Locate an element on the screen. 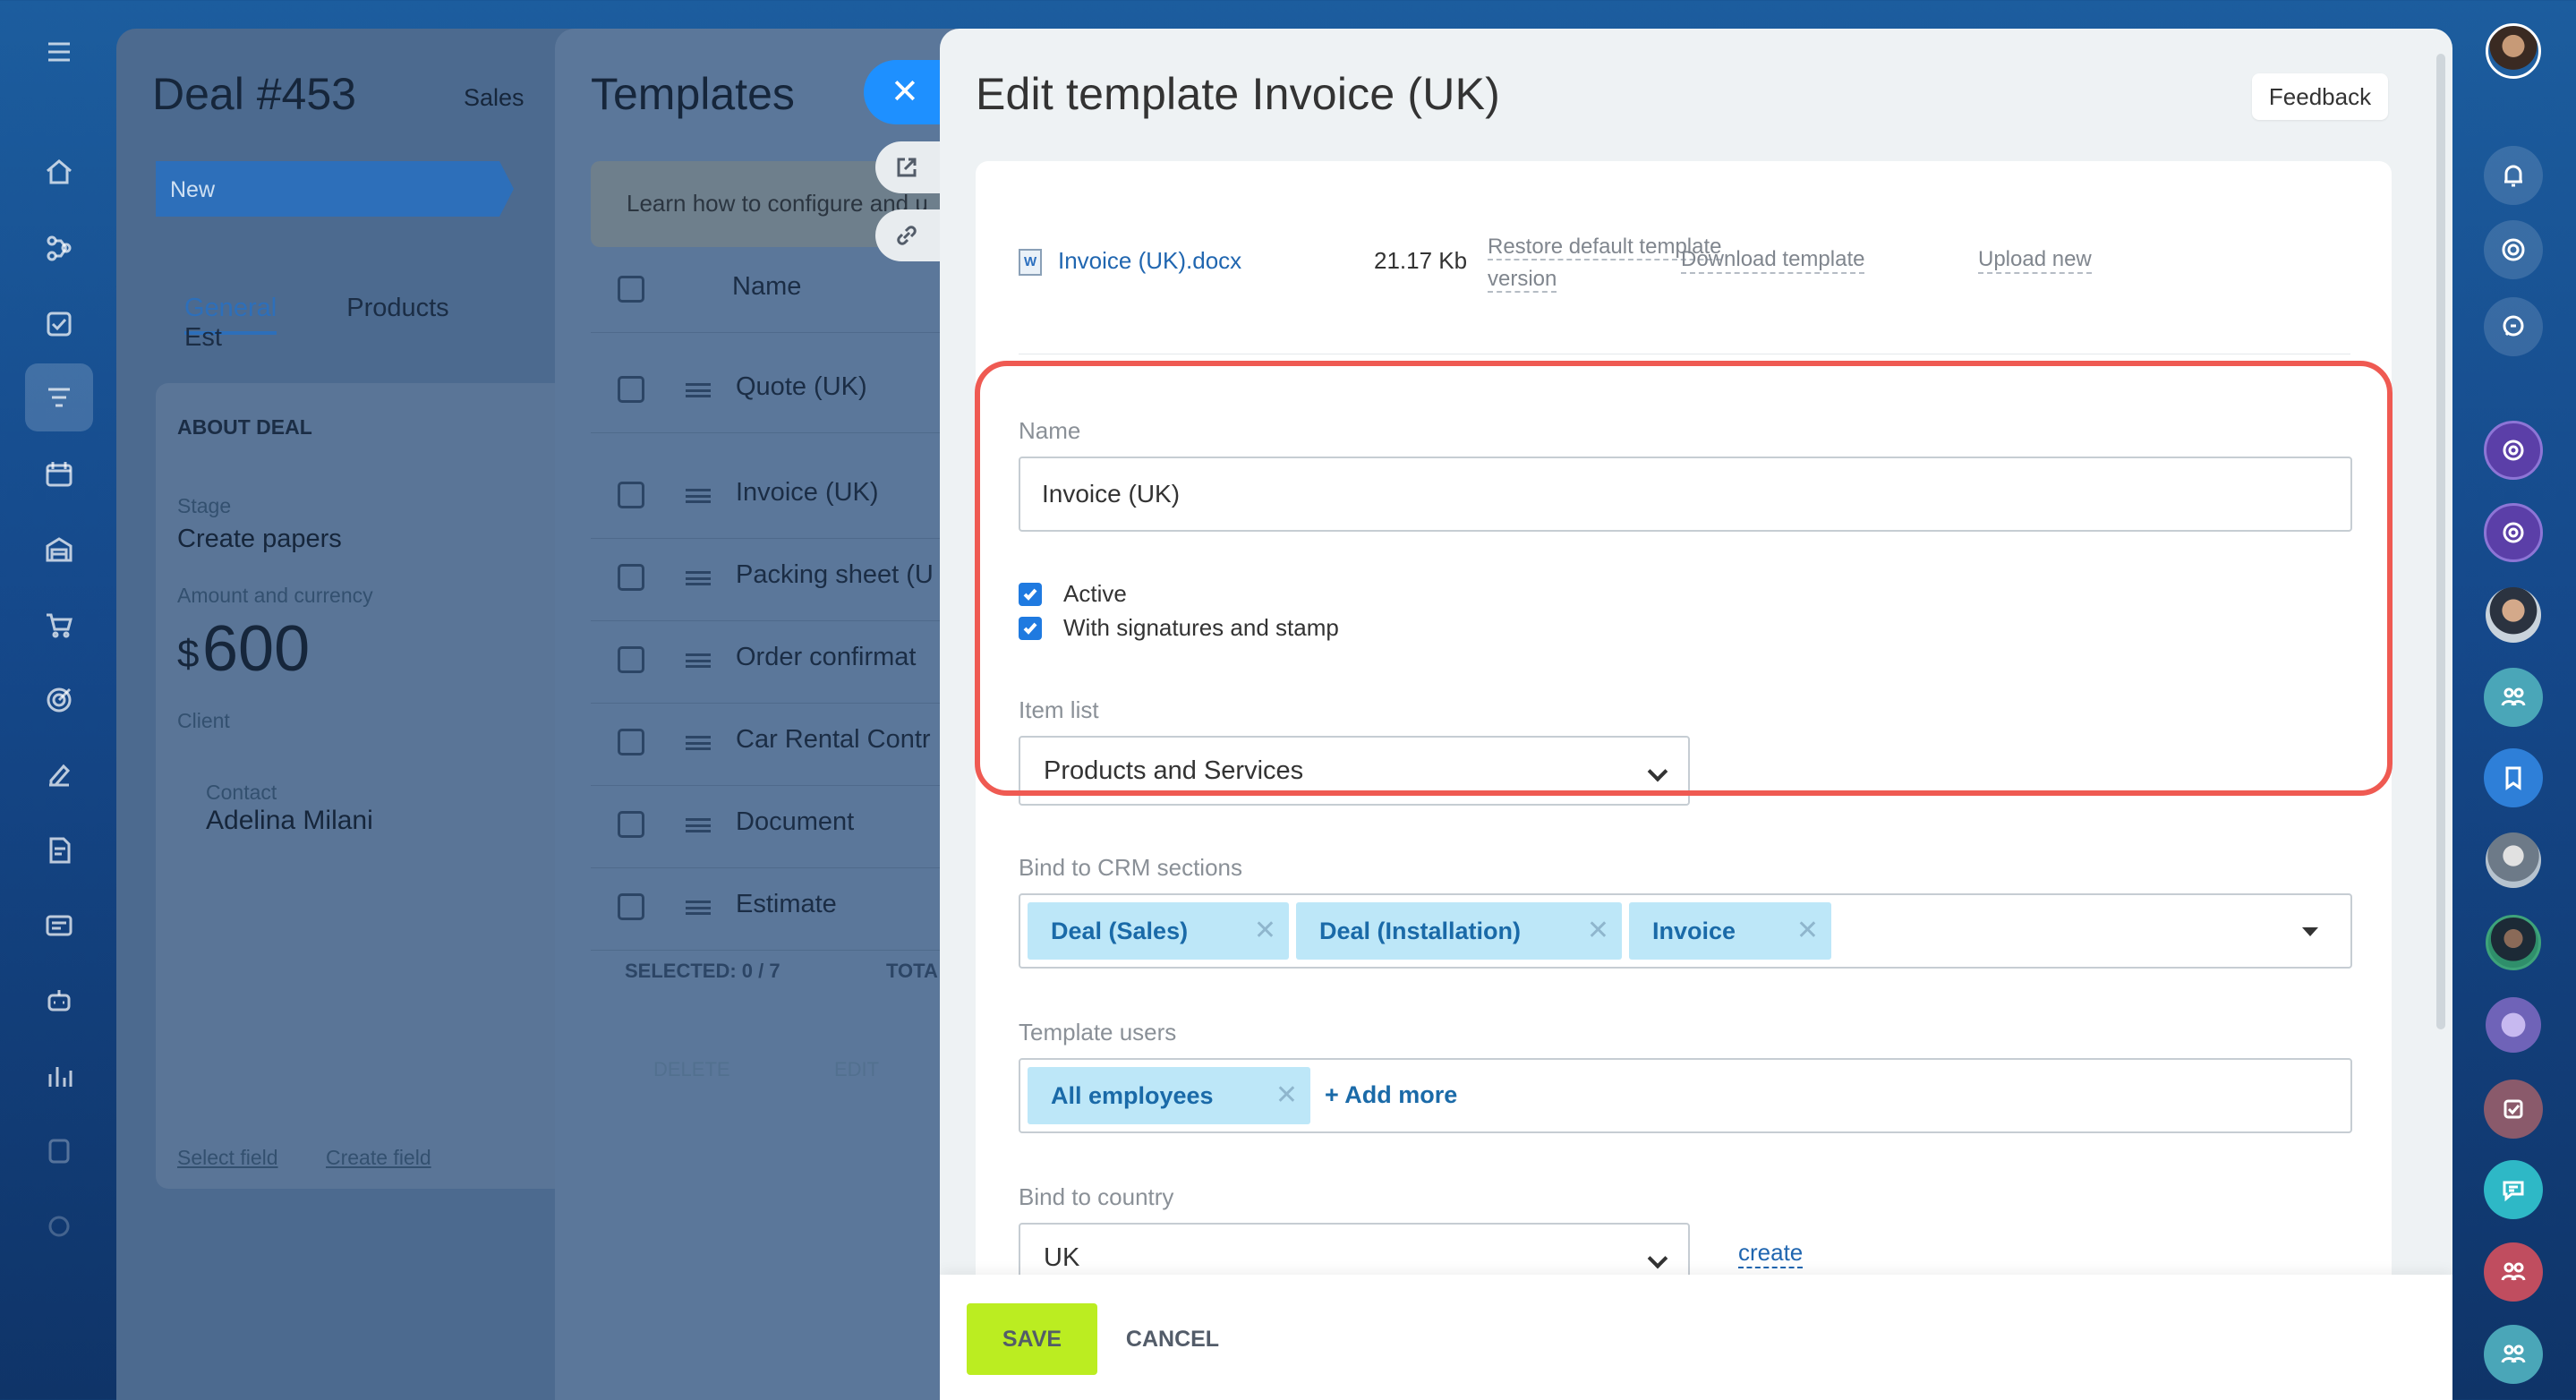  sign-icon is located at coordinates (59, 775).